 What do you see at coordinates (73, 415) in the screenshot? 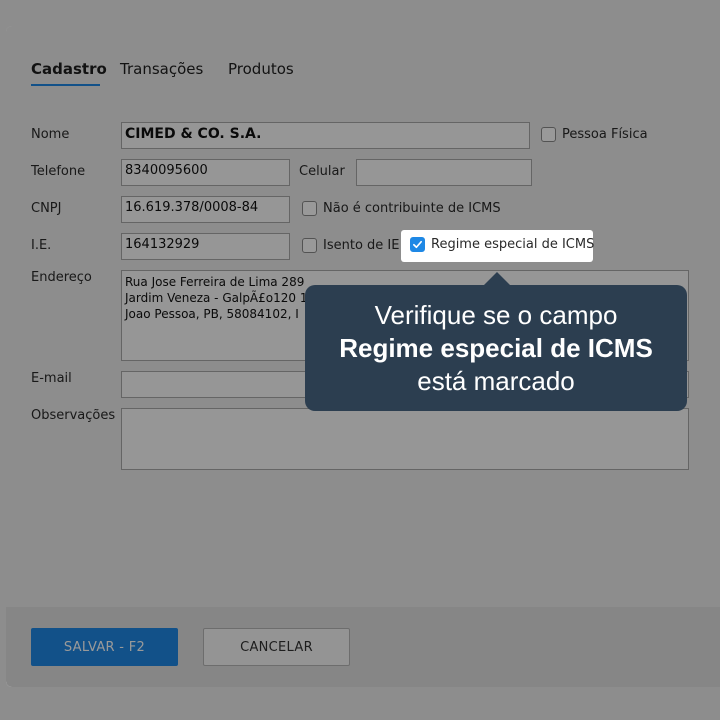
I see `observacoes-label: Observações` at bounding box center [73, 415].